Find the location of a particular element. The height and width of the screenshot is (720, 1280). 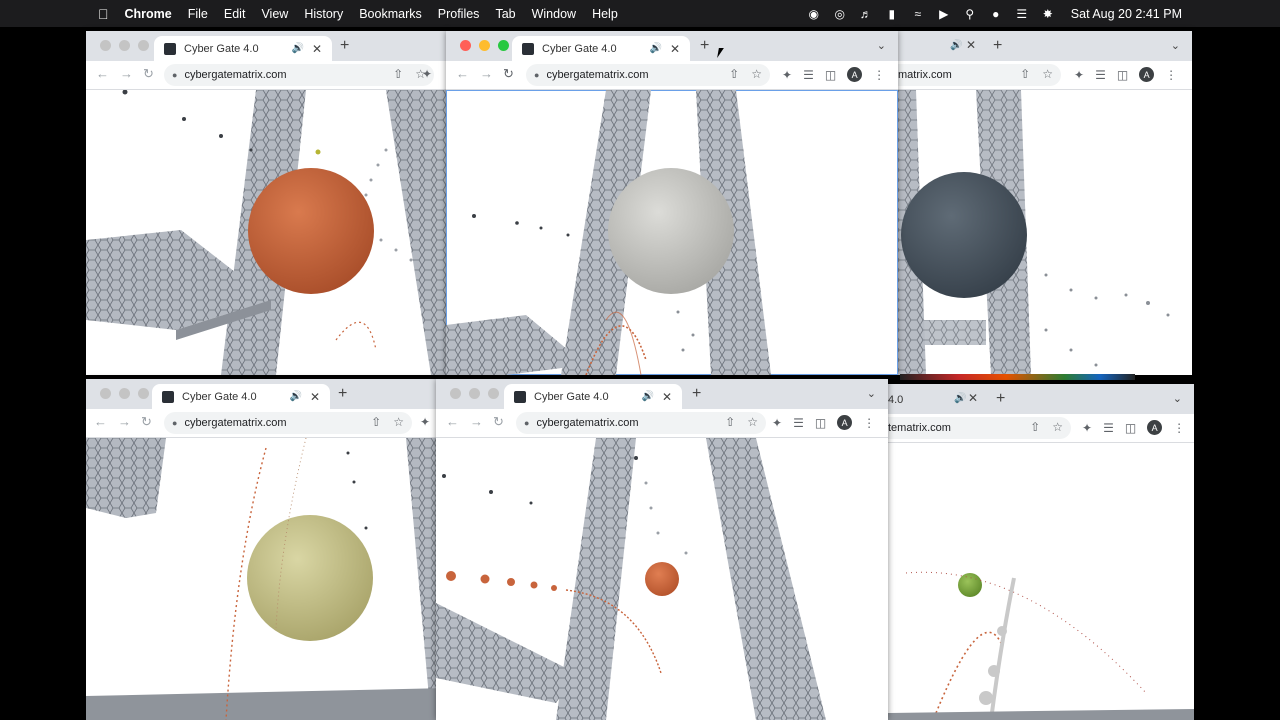

play-icon: ▶ is located at coordinates (944, 14).